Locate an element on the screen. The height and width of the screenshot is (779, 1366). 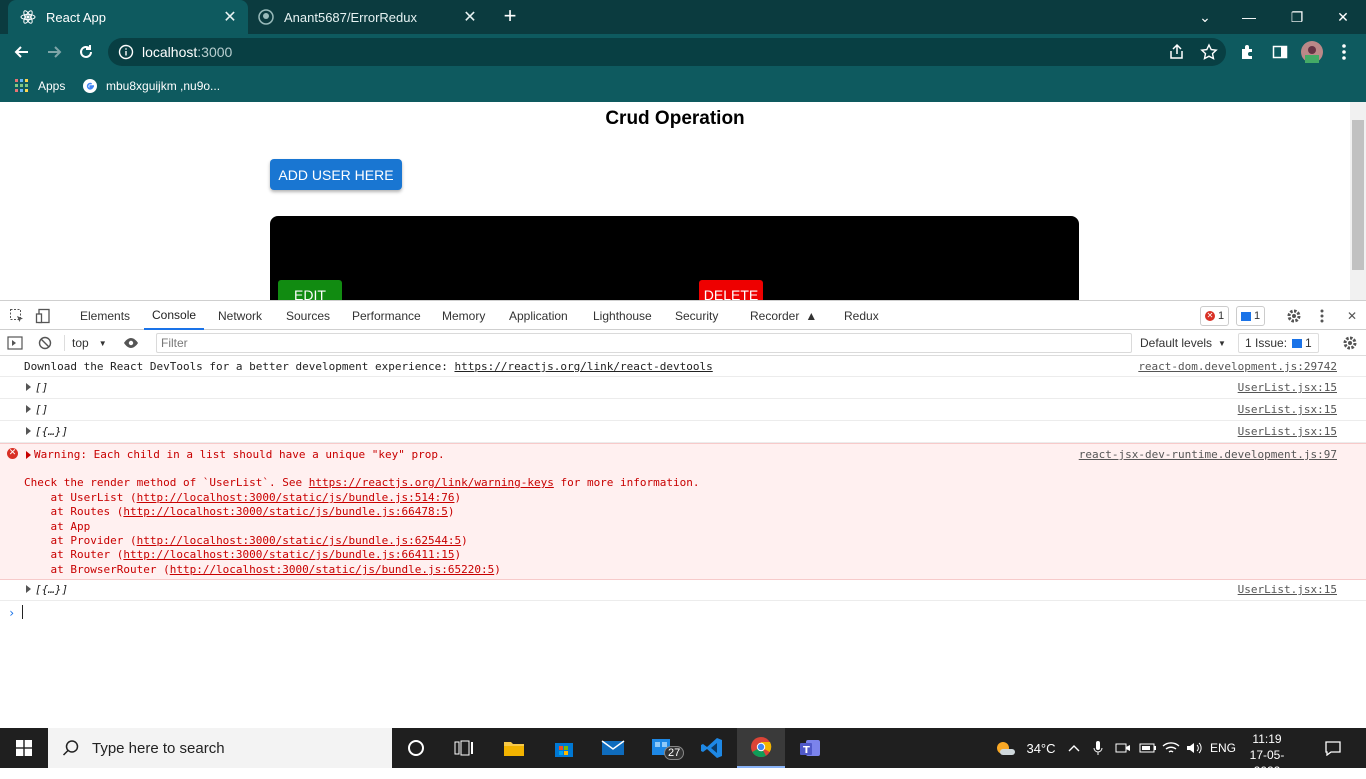
battery-icon is located at coordinates (1148, 748).